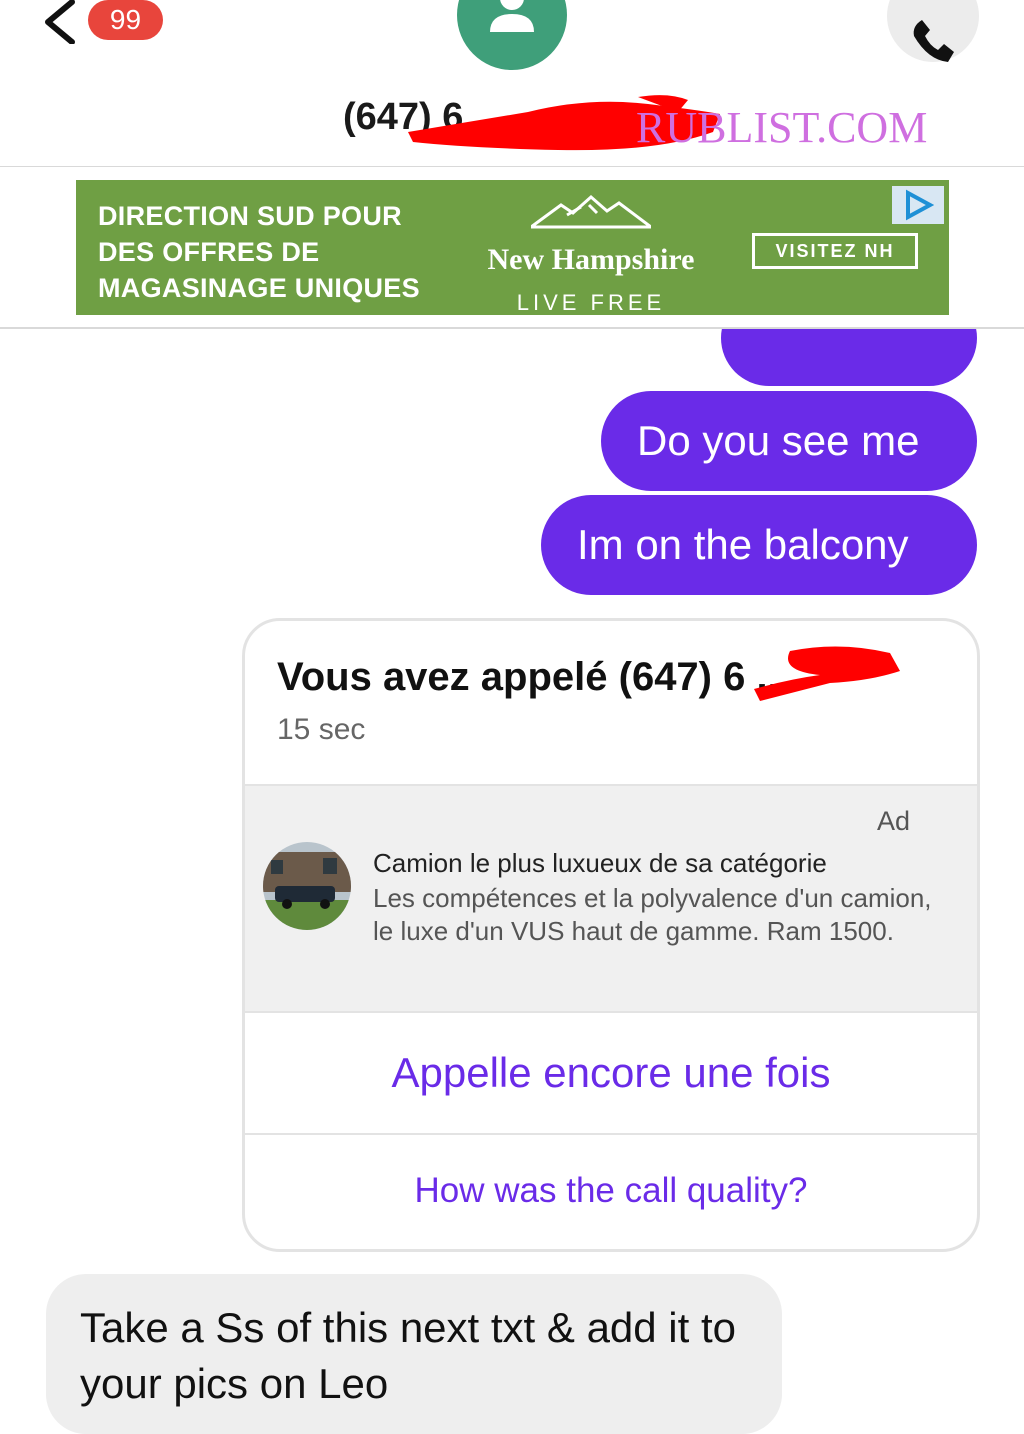 This screenshot has width=1024, height=1434. What do you see at coordinates (611, 1134) in the screenshot?
I see `card-divider` at bounding box center [611, 1134].